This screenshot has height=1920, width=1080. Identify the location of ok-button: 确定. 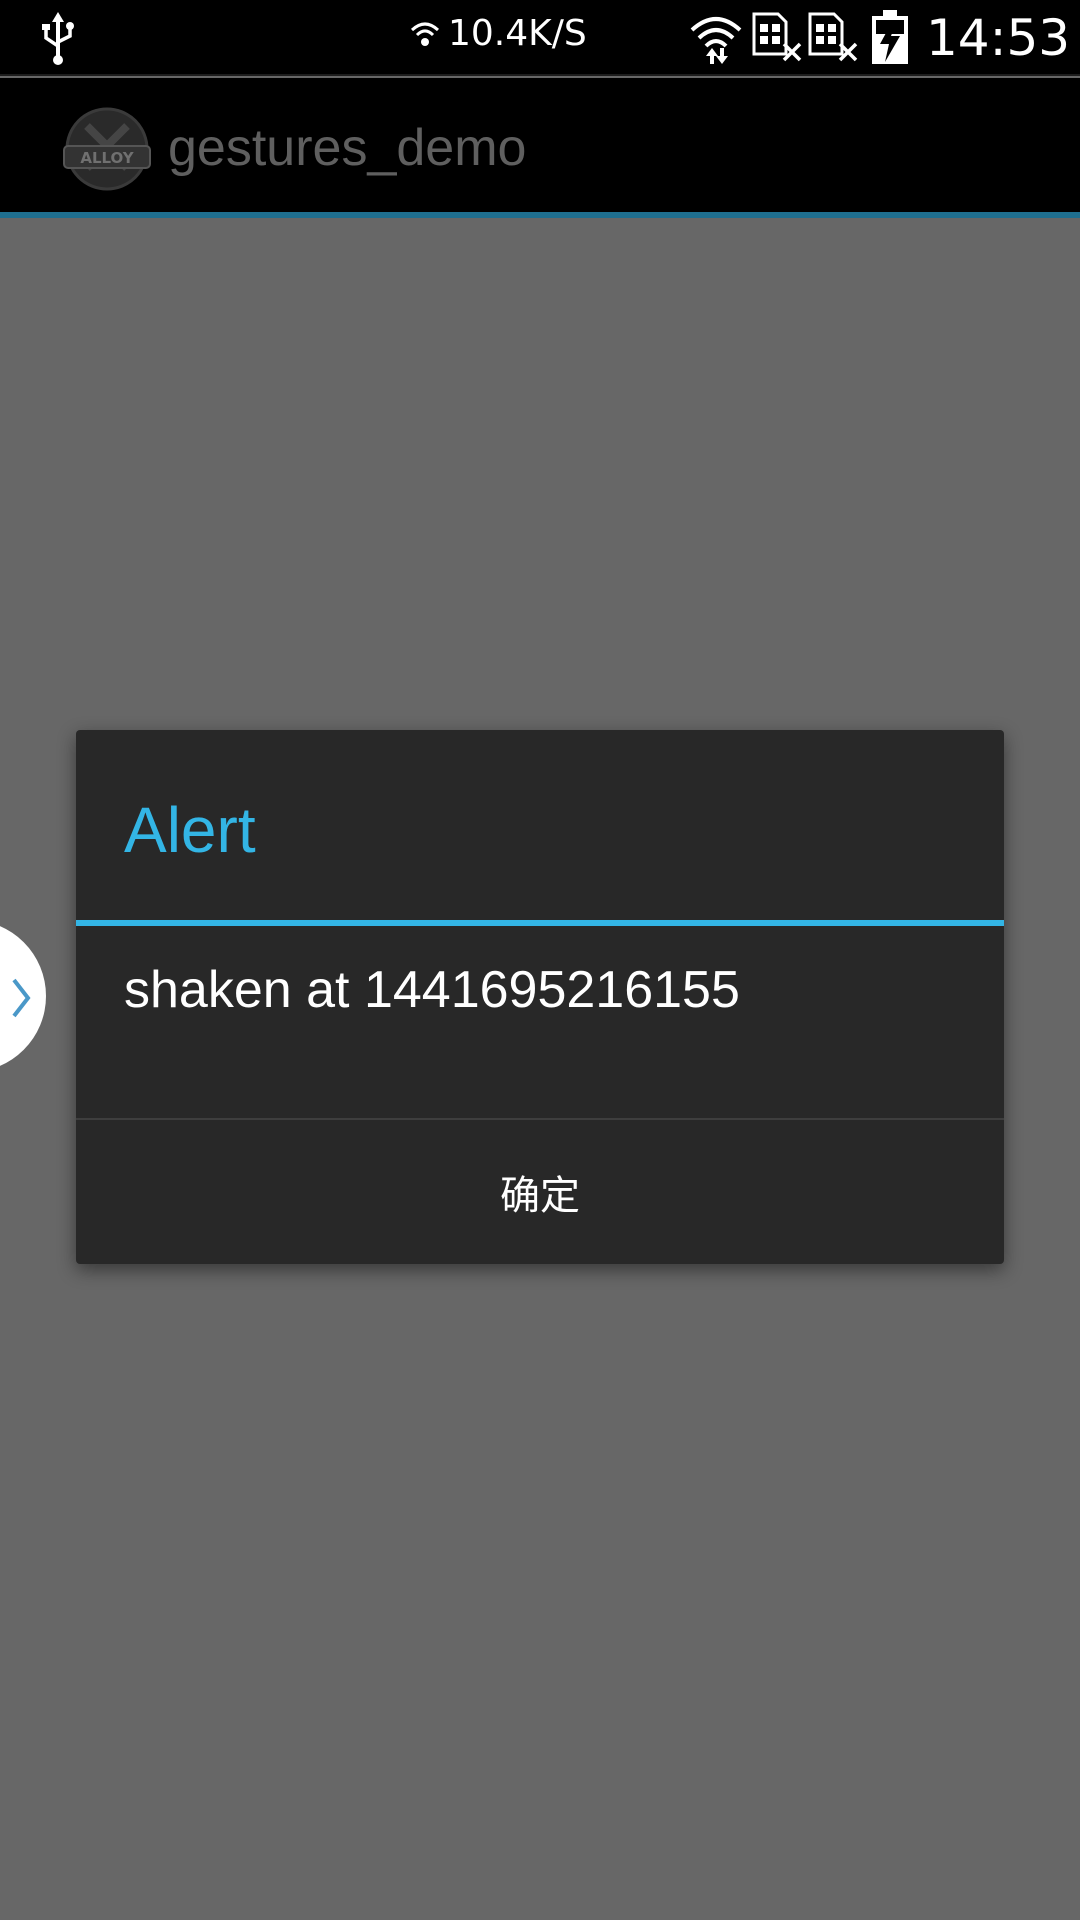
(540, 1192).